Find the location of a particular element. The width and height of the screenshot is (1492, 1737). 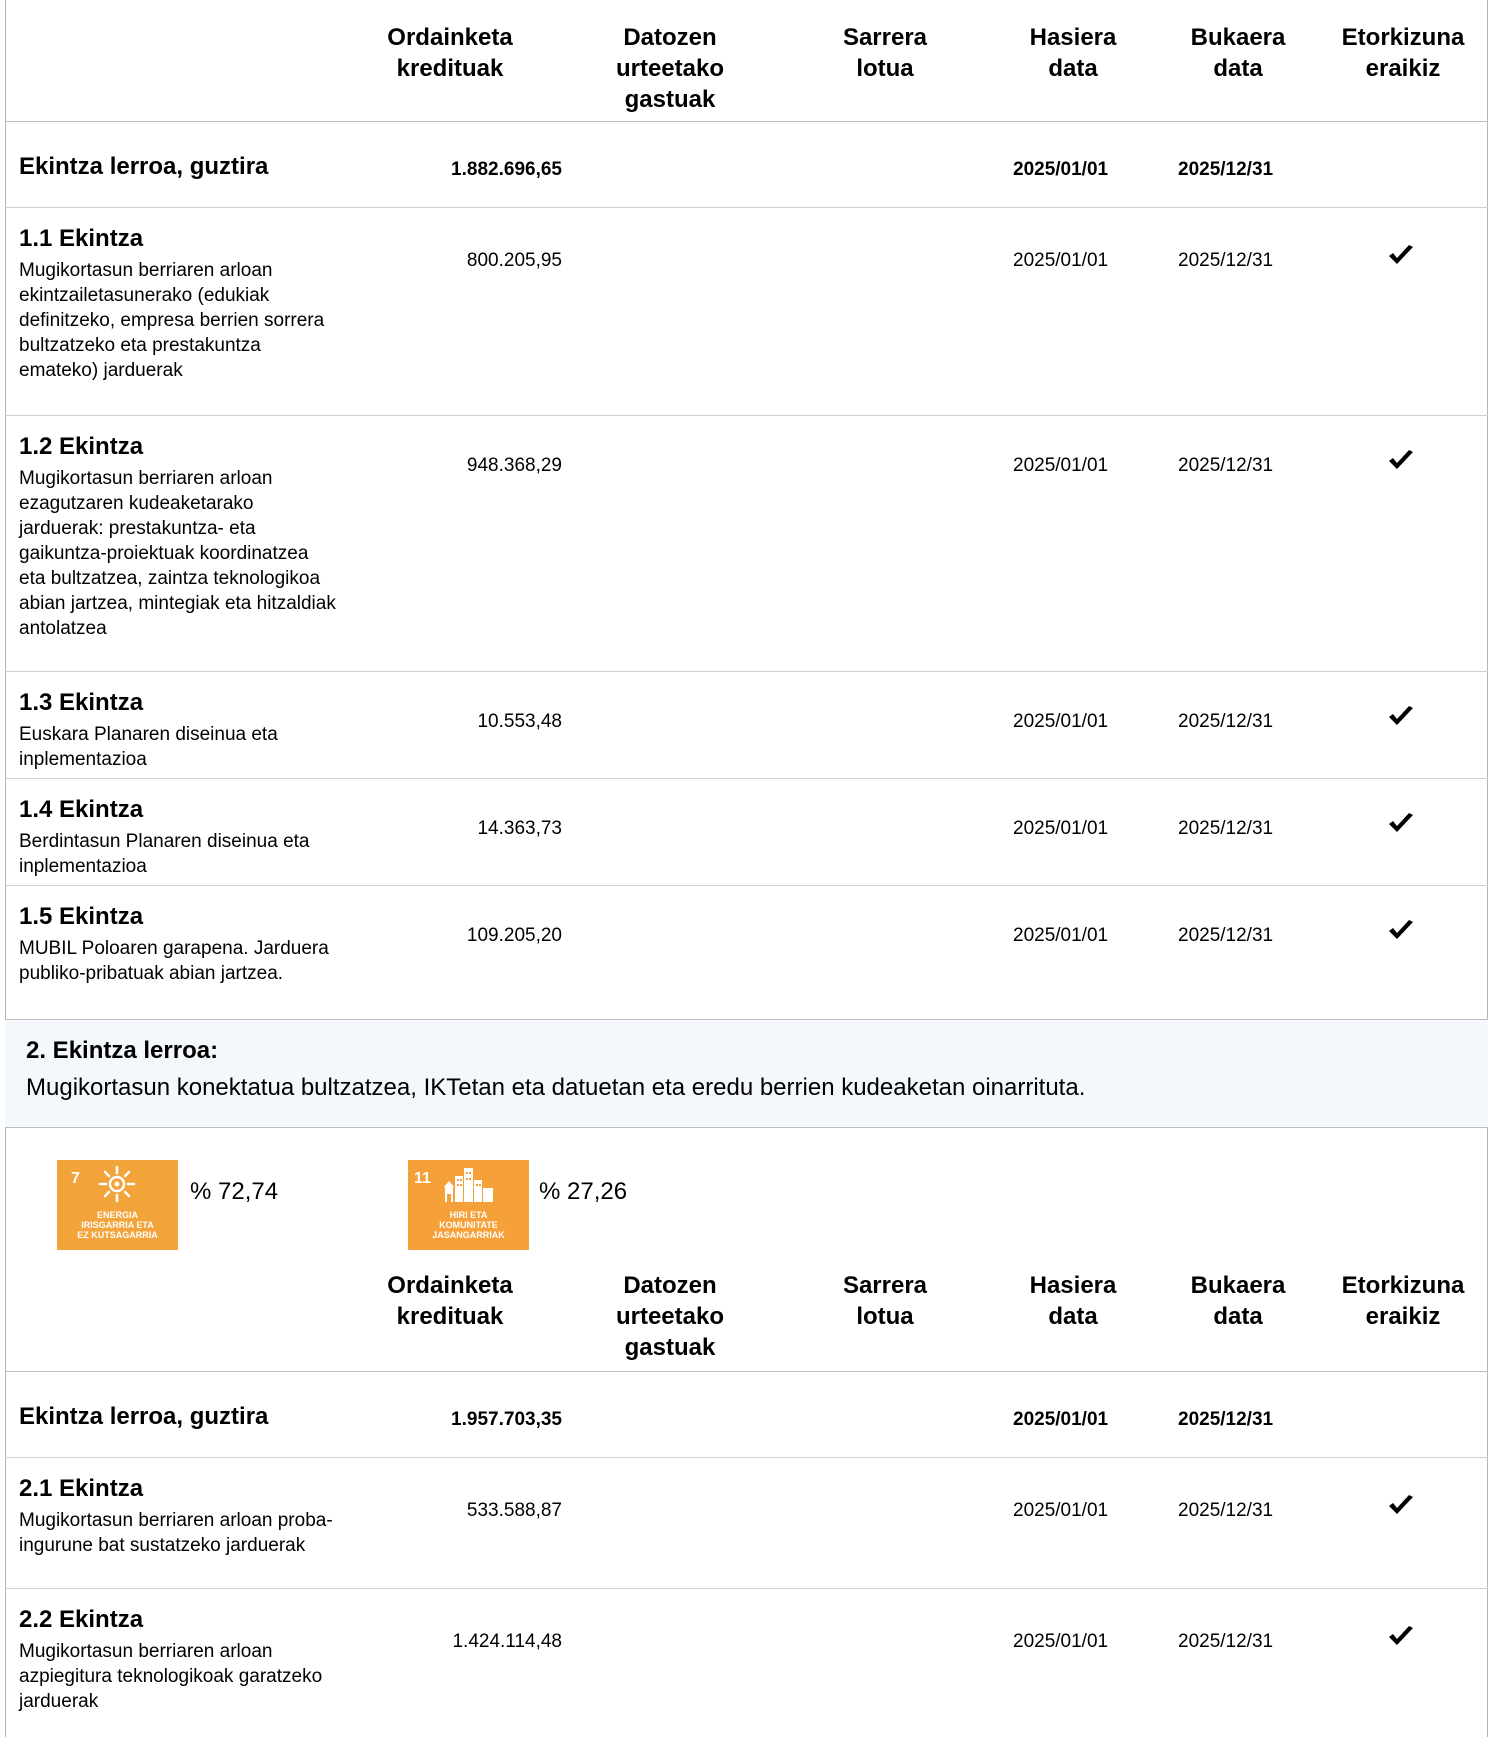

action-credits: 800.205,95 is located at coordinates (514, 260).